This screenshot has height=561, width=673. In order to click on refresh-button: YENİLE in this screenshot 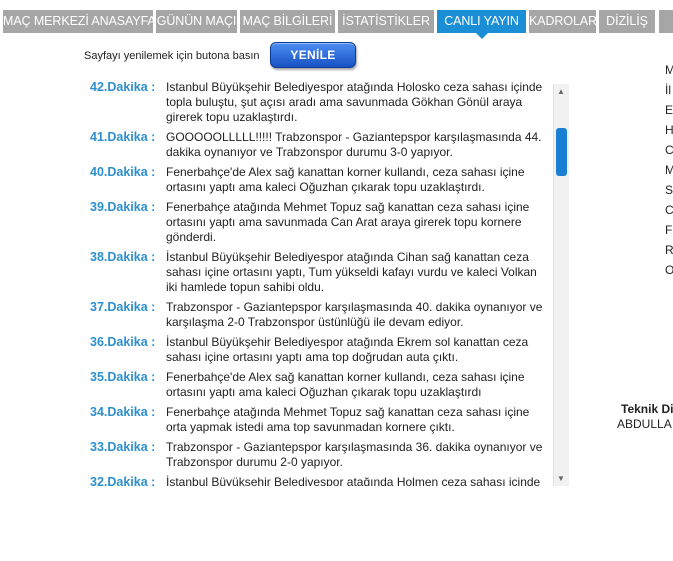, I will do `click(313, 55)`.